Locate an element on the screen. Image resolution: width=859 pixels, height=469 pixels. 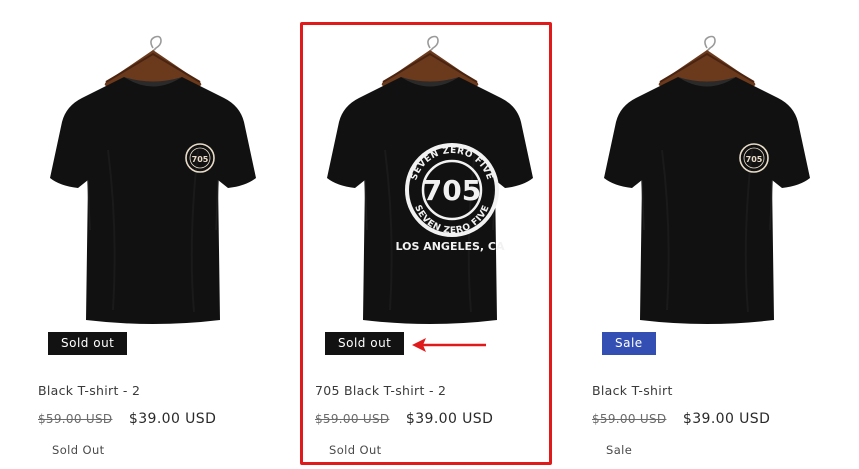
left-arrow-icon is located at coordinates (449, 345).